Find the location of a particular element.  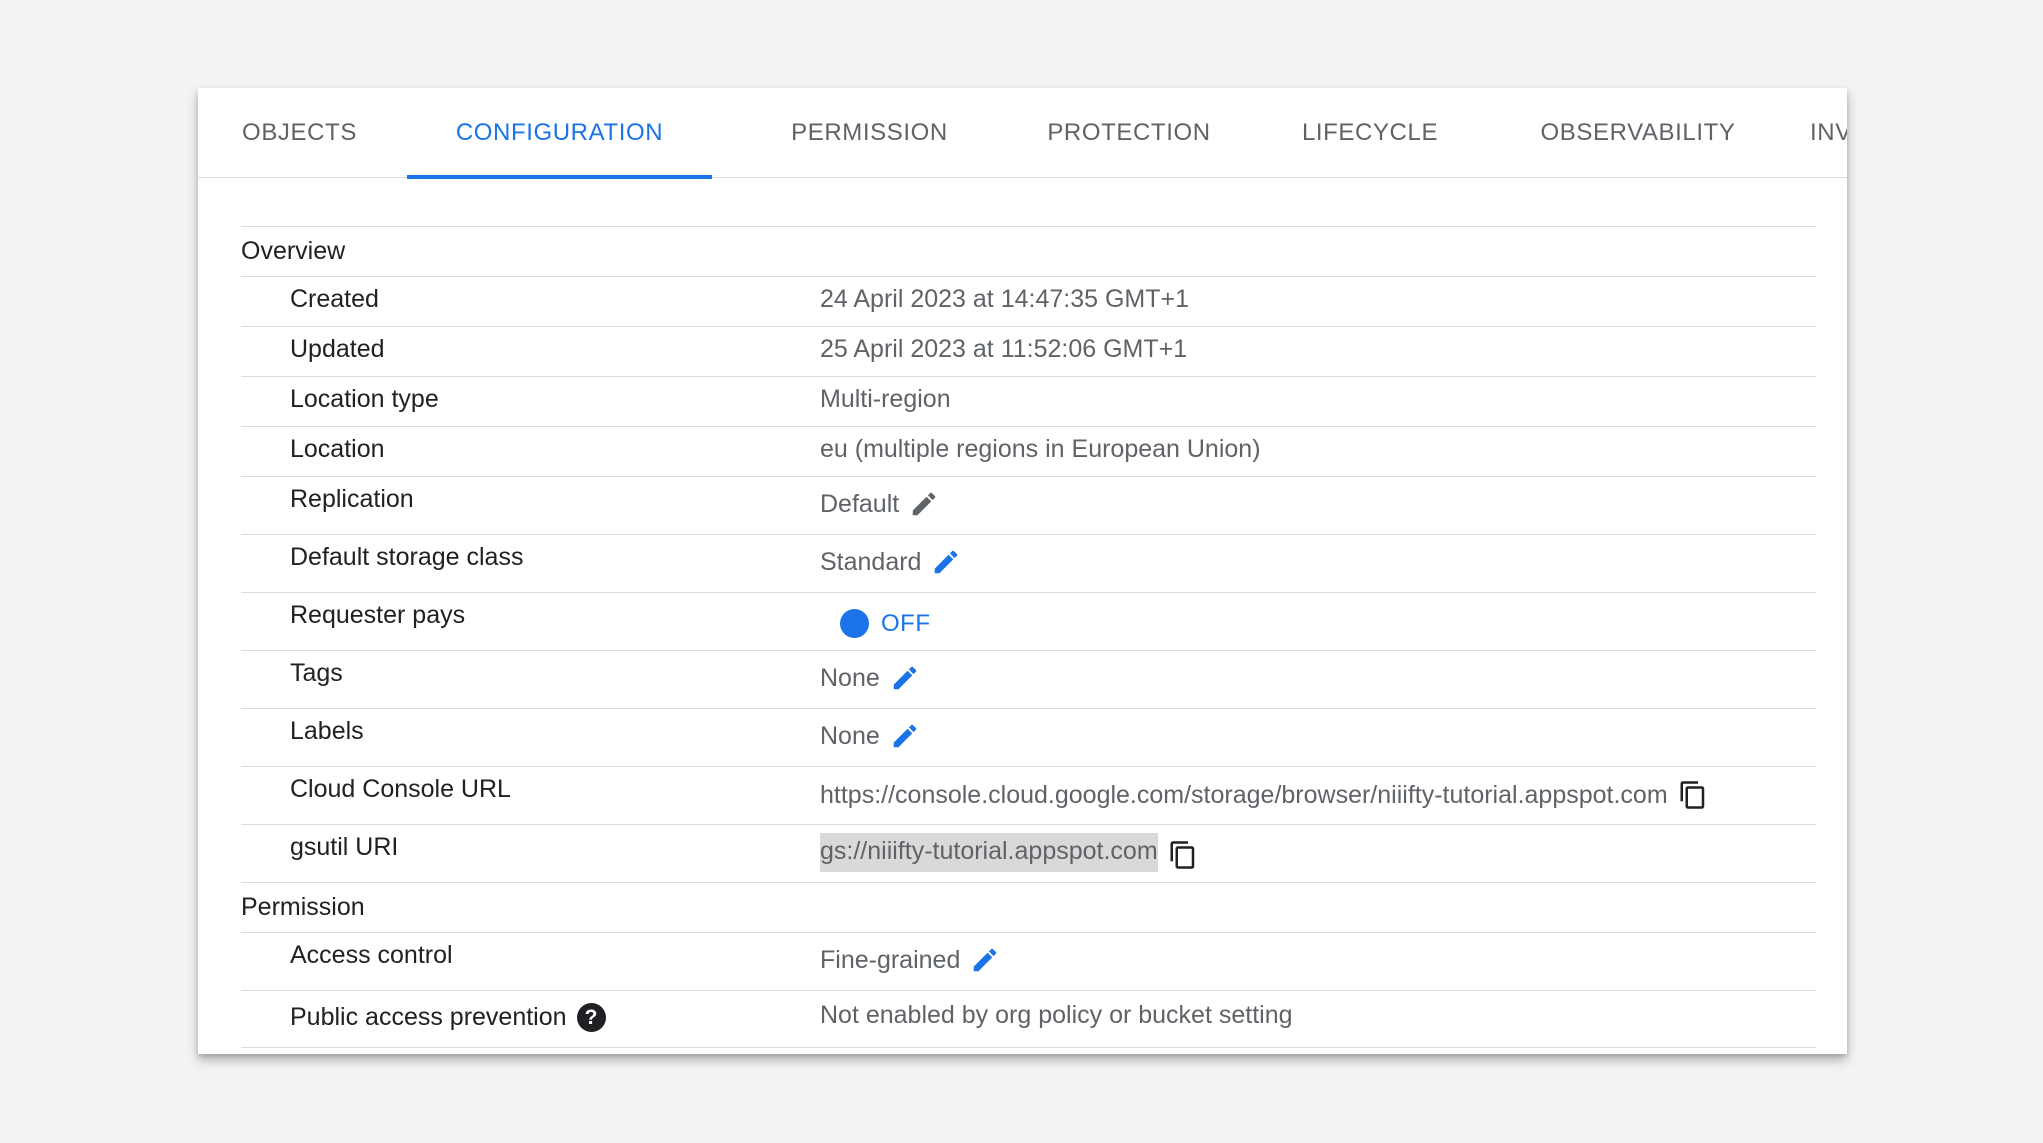

edit-labels-pencil-icon is located at coordinates (905, 736).